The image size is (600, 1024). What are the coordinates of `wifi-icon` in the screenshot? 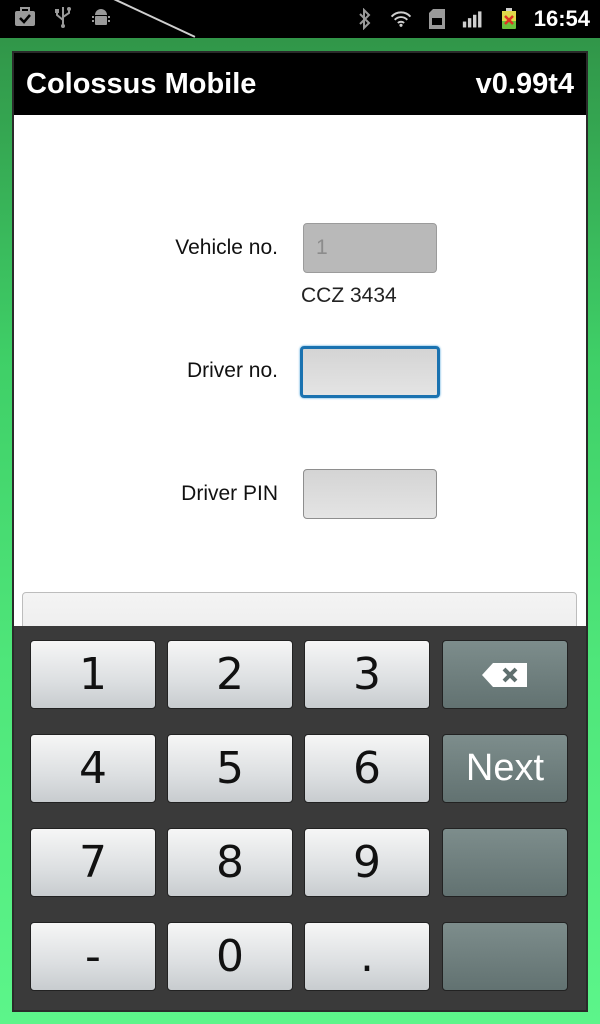 It's located at (401, 19).